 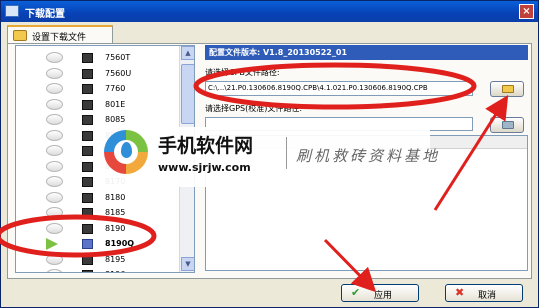 I want to click on model-label: 8190, so click(x=115, y=228).